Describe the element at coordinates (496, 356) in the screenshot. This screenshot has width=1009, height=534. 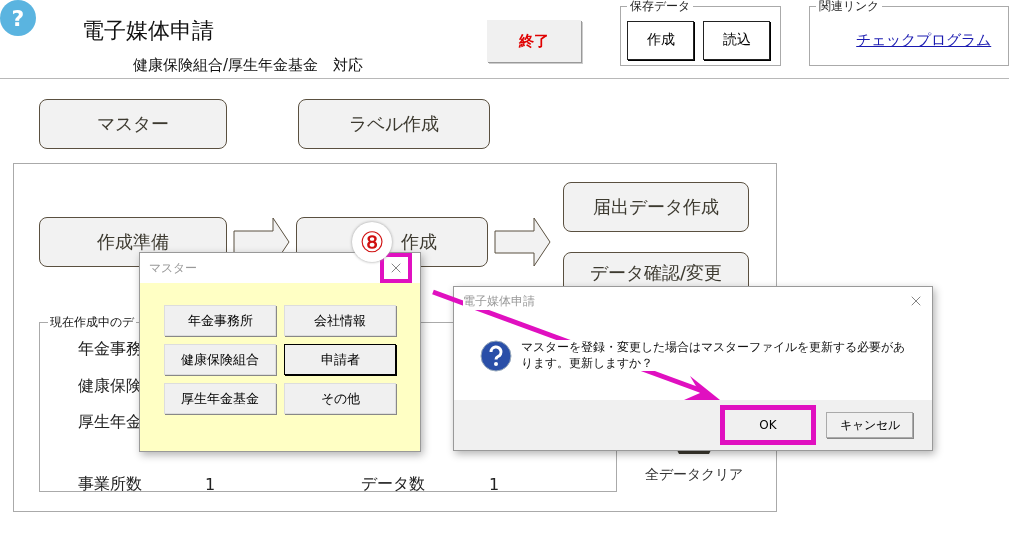
I see `question-icon` at that location.